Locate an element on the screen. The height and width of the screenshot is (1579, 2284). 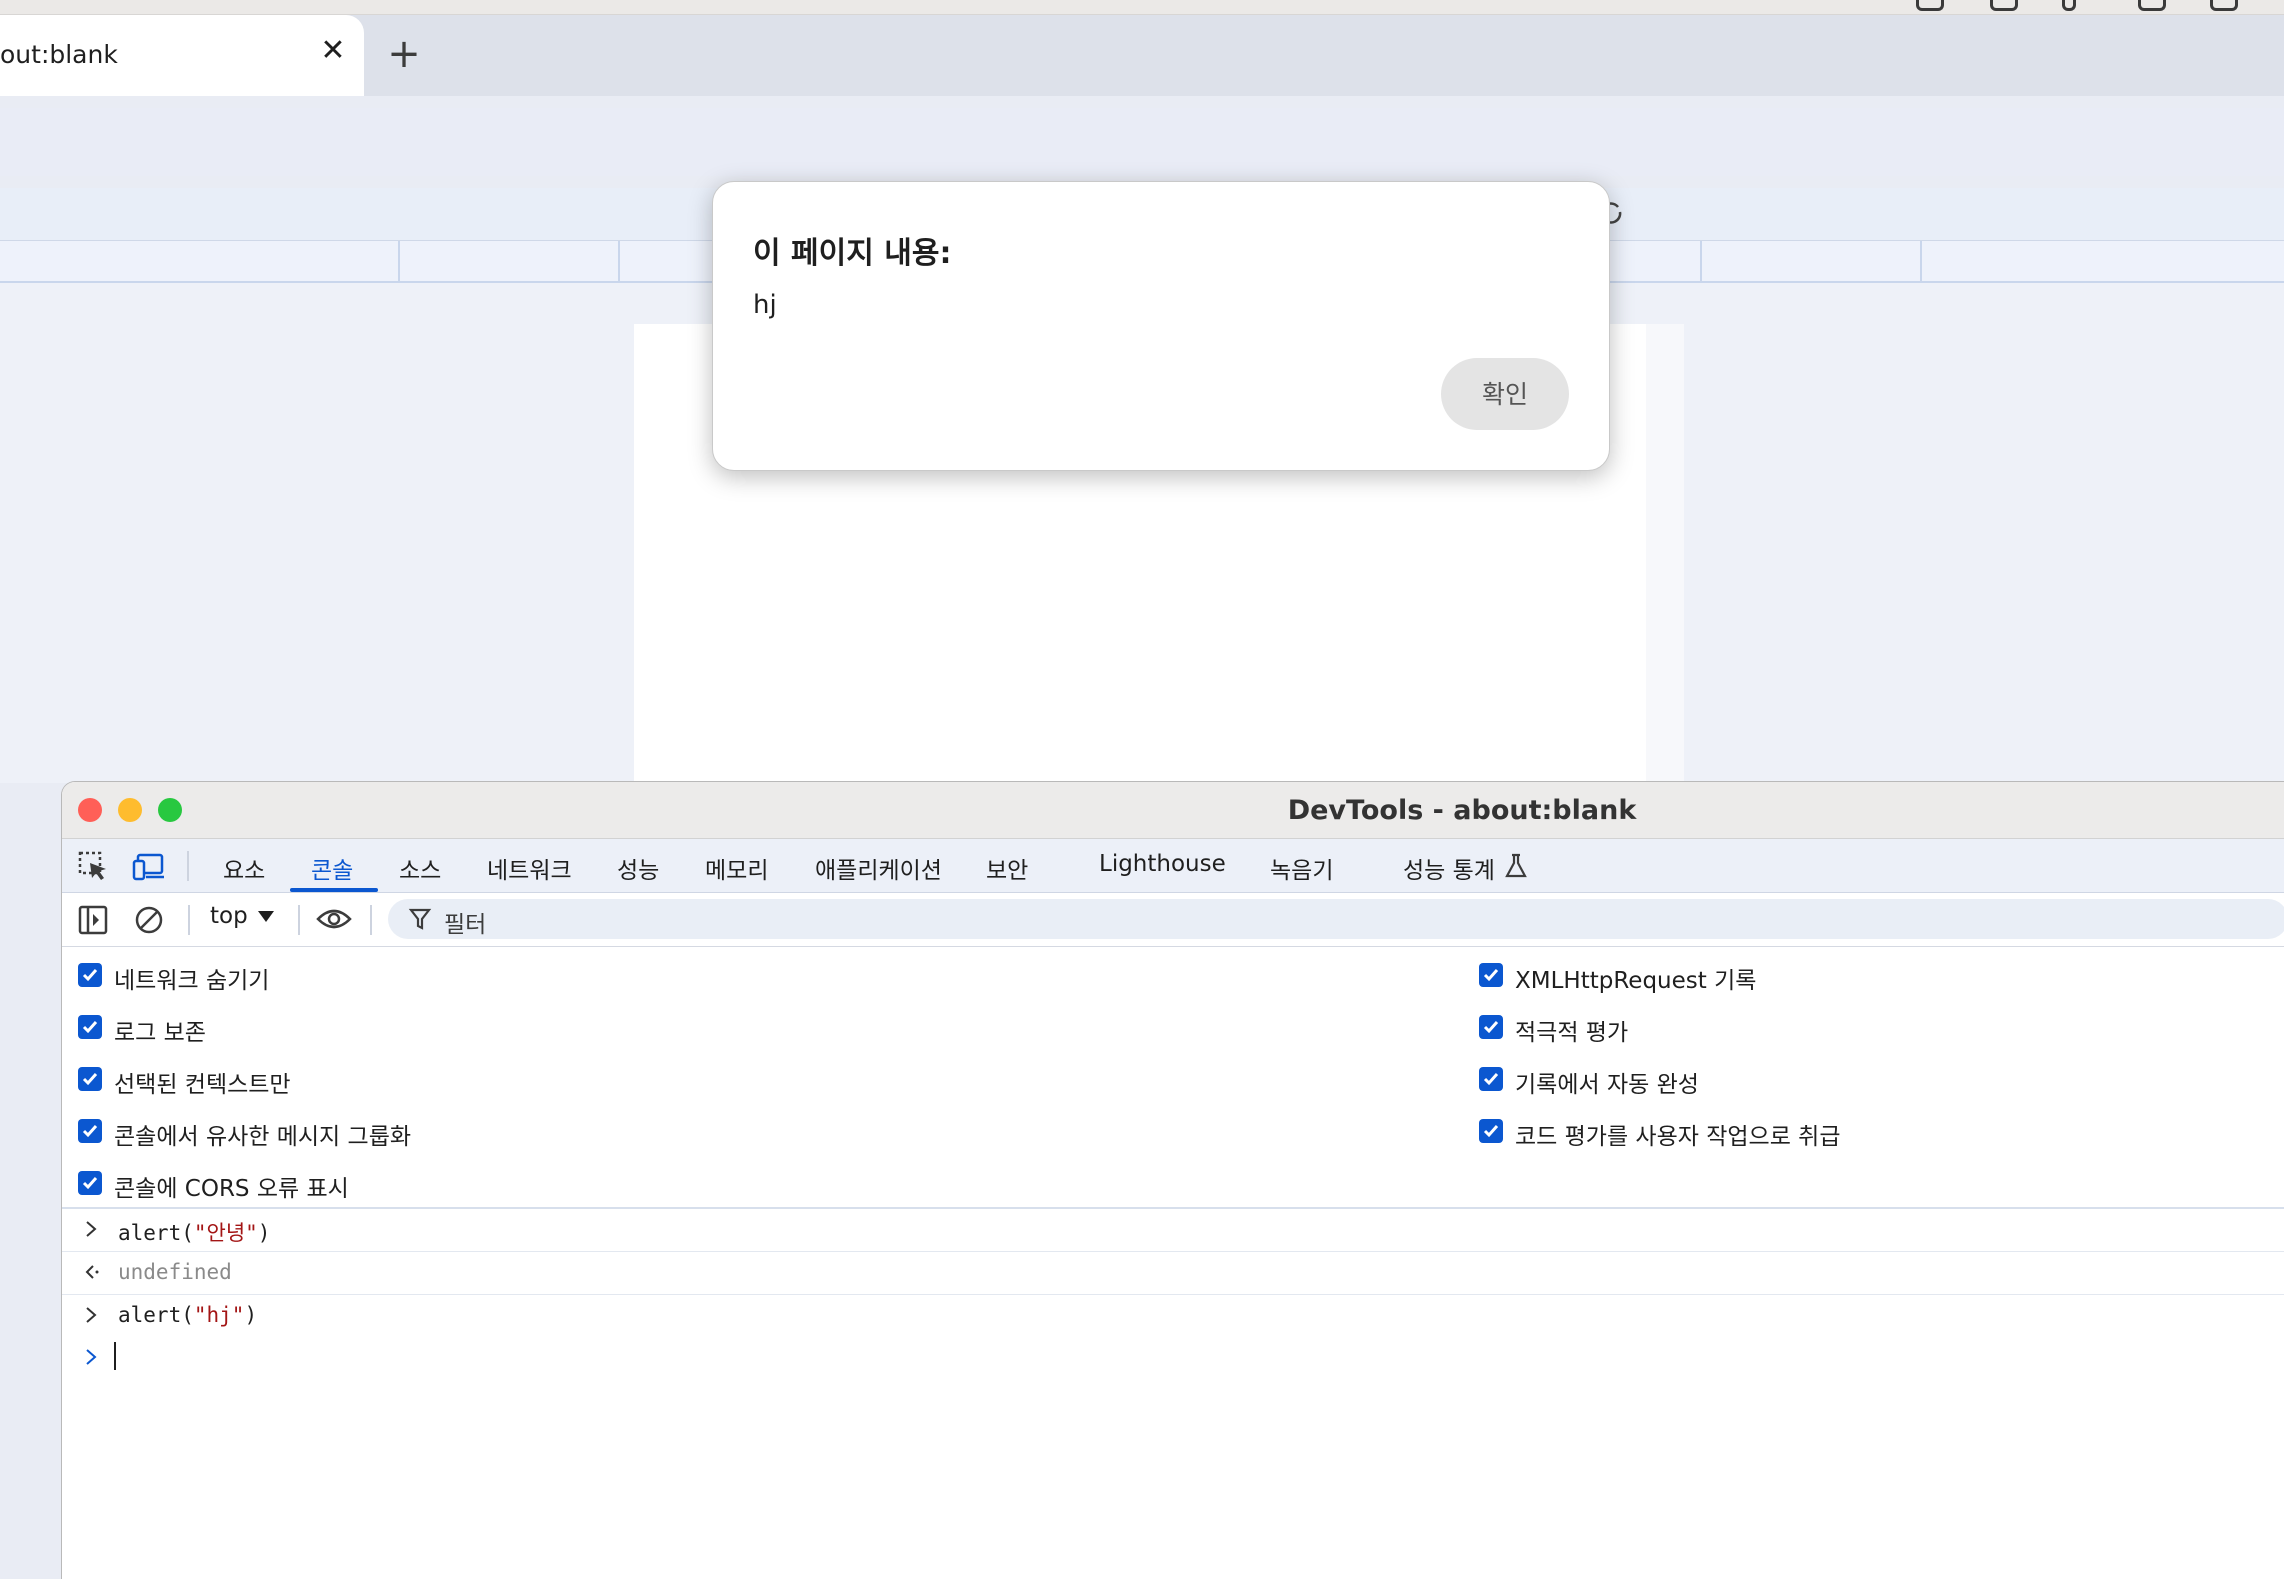
tab-title: out:blank is located at coordinates (59, 54).